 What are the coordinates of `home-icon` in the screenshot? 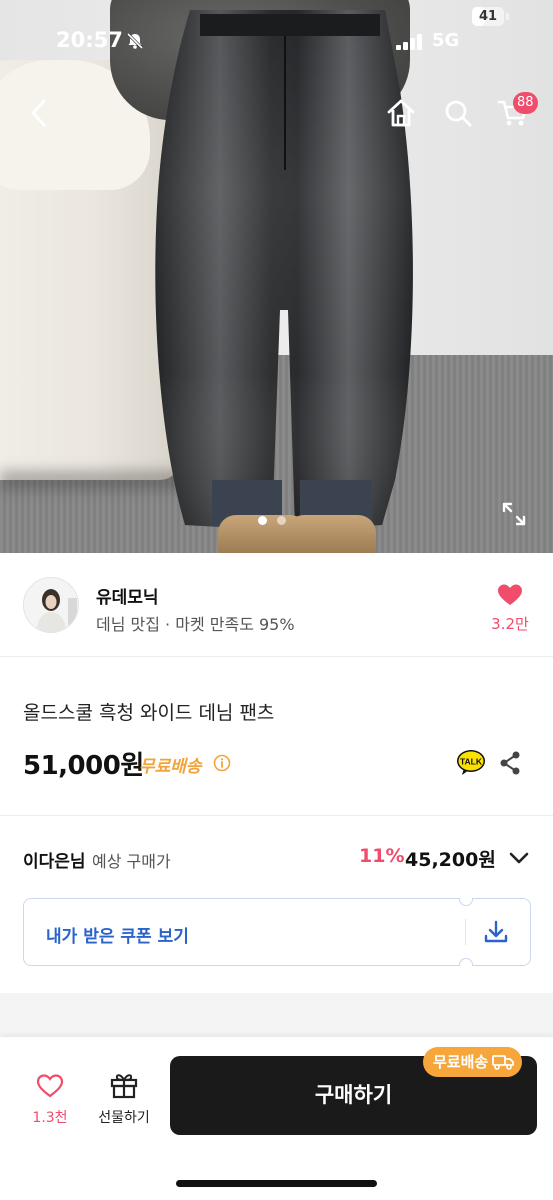 It's located at (401, 113).